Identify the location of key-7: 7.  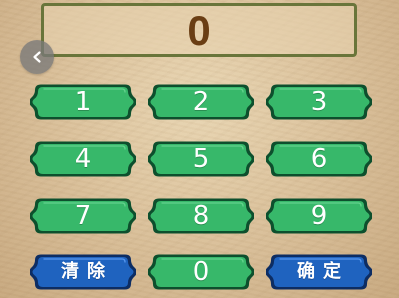
(83, 216).